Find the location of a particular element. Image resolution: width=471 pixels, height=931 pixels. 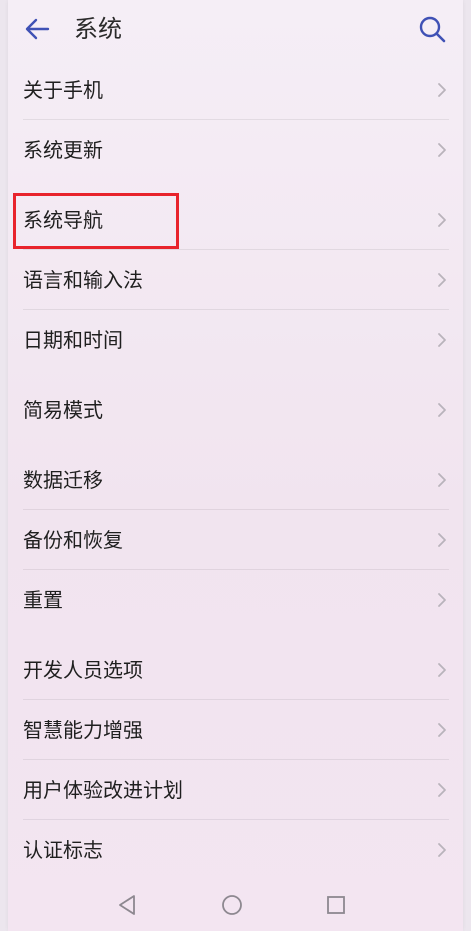

menu-item-developer-options: 开发人员选项 is located at coordinates (235, 670).